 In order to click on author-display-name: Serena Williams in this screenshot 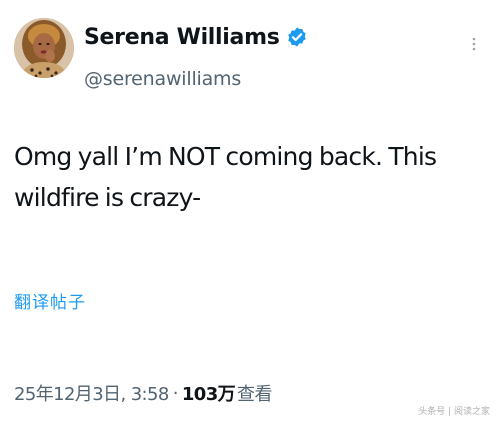, I will do `click(182, 37)`.